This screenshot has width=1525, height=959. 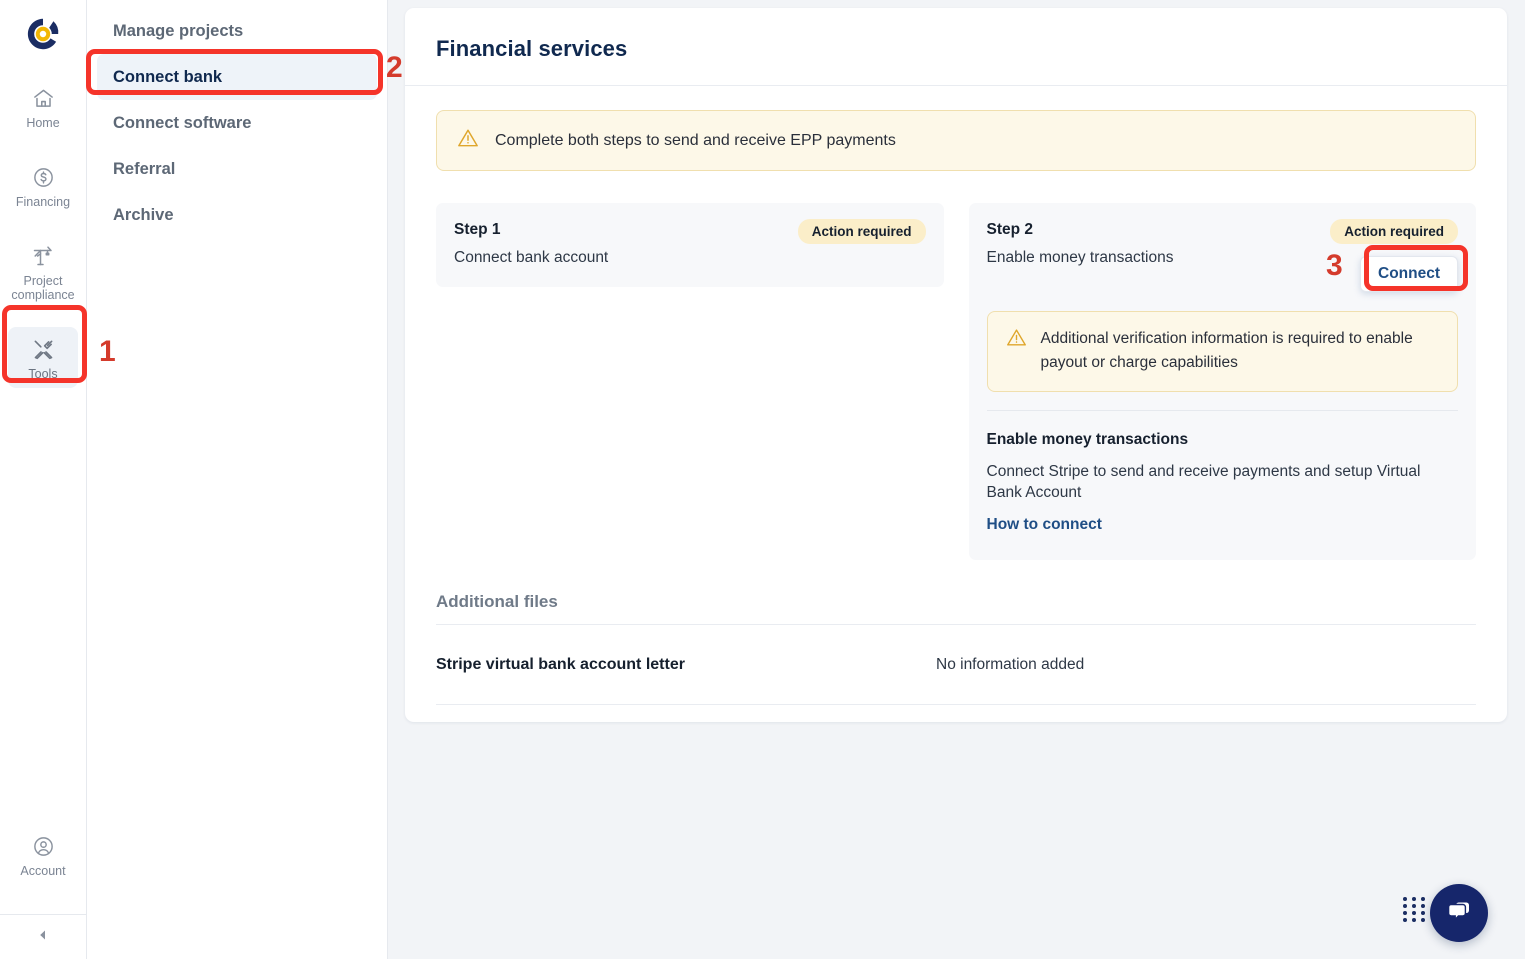 I want to click on sidebar-item-archive: Archive, so click(x=237, y=215).